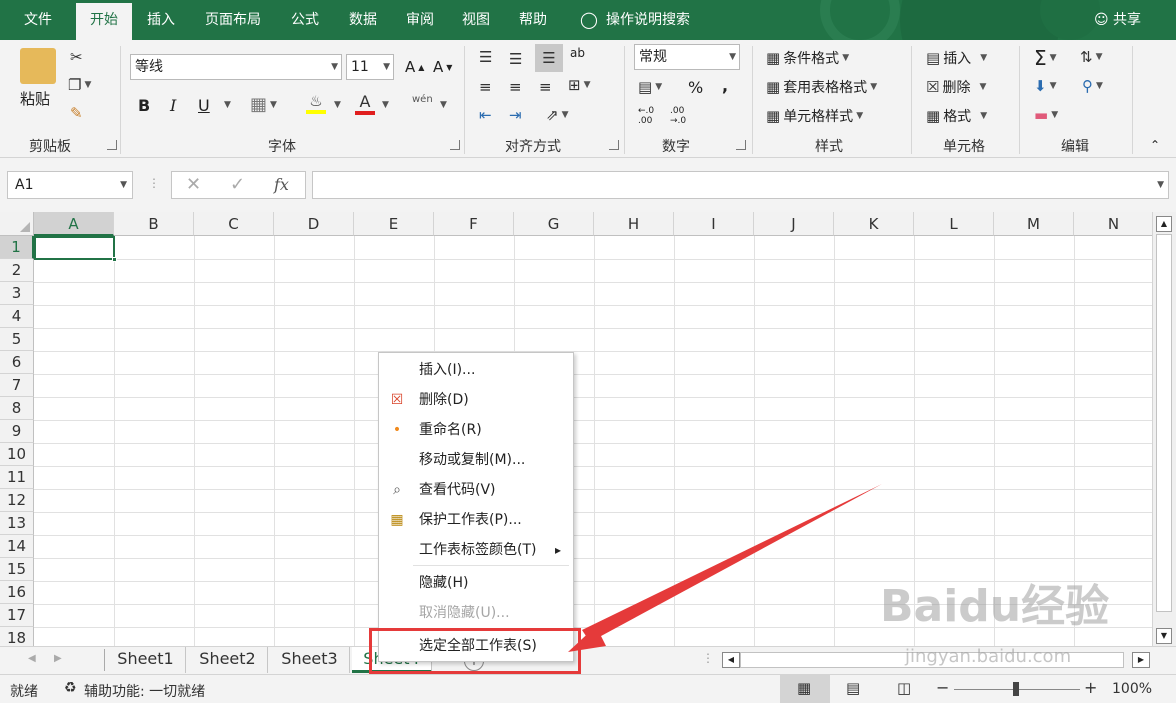  What do you see at coordinates (1092, 86) in the screenshot?
I see `find-select-button: ⚲ ▼` at bounding box center [1092, 86].